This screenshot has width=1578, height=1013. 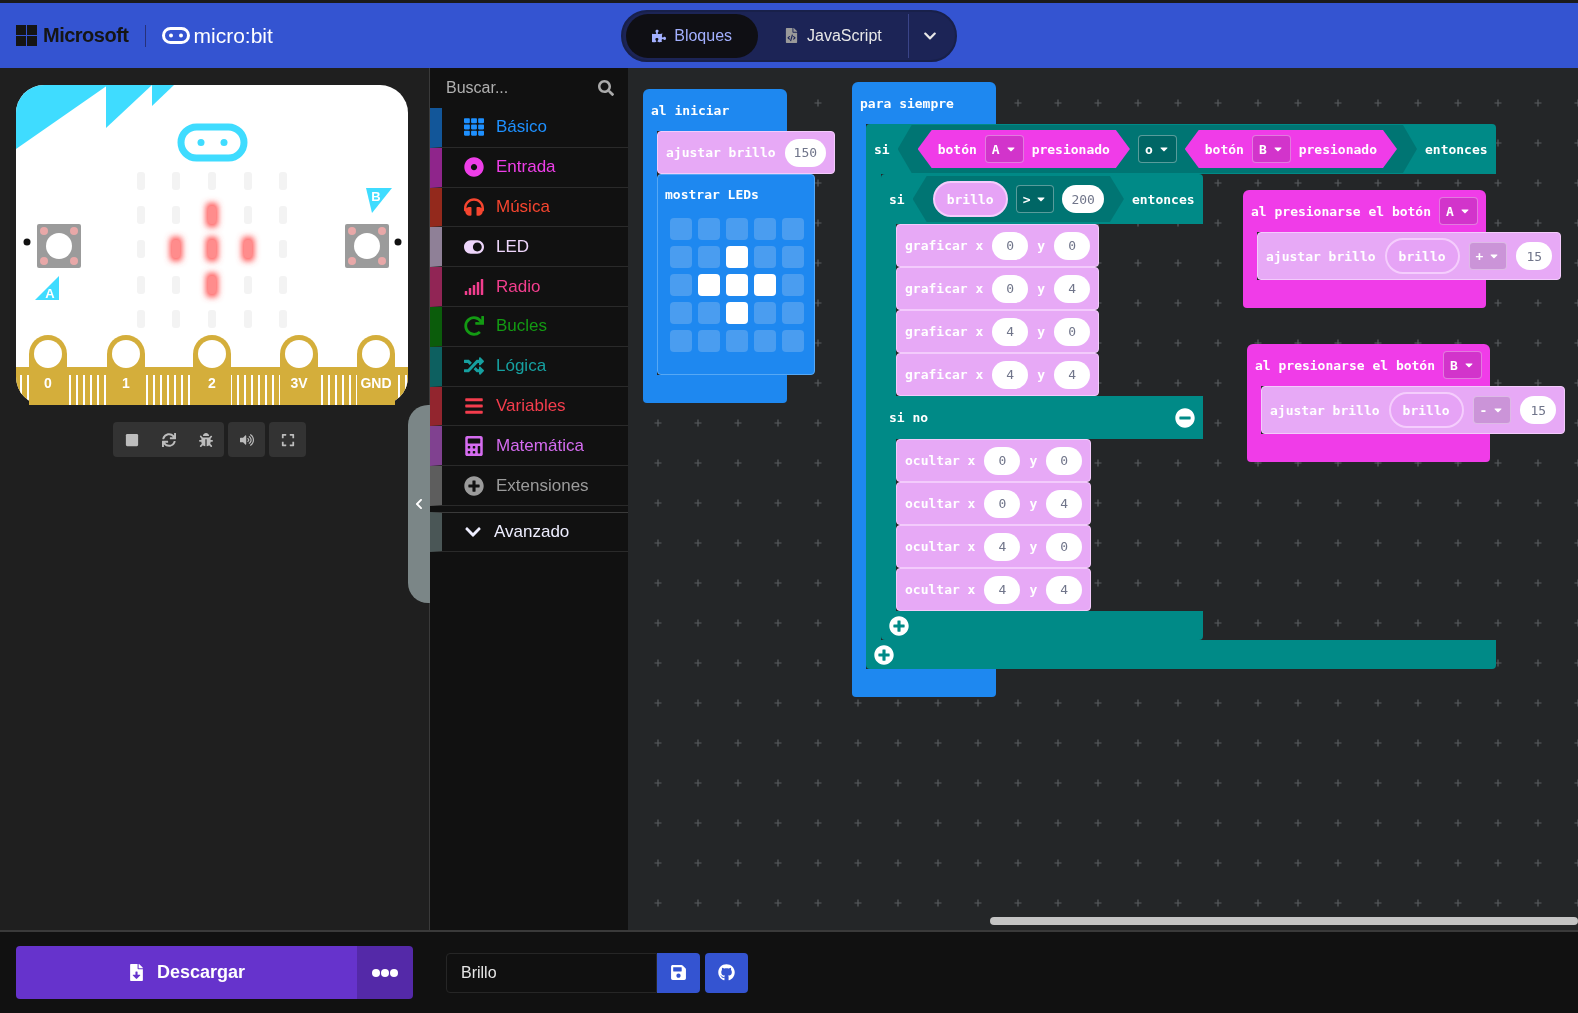 I want to click on download-icon, so click(x=136, y=972).